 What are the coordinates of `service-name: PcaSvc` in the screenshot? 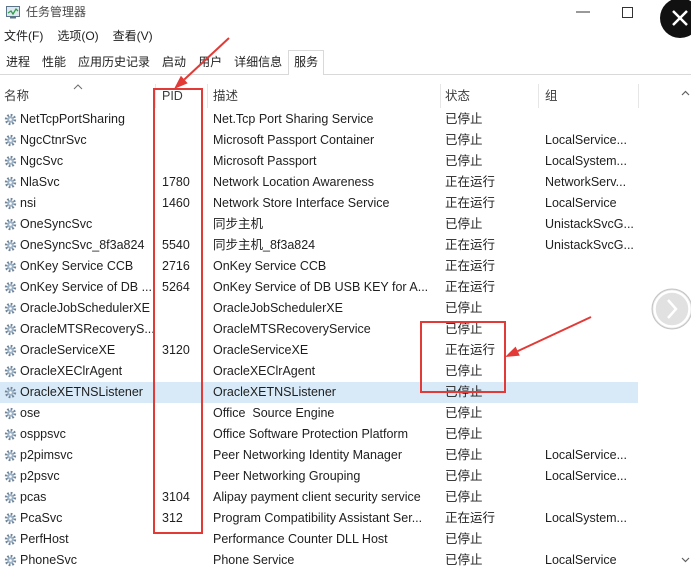 It's located at (41, 518).